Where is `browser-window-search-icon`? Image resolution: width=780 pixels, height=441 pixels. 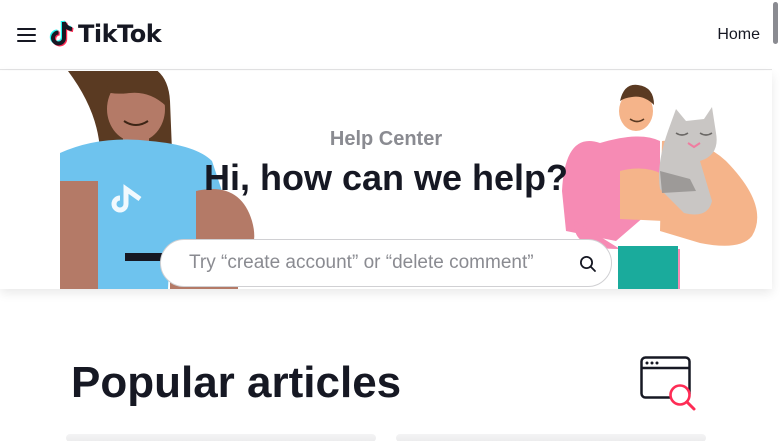 browser-window-search-icon is located at coordinates (668, 383).